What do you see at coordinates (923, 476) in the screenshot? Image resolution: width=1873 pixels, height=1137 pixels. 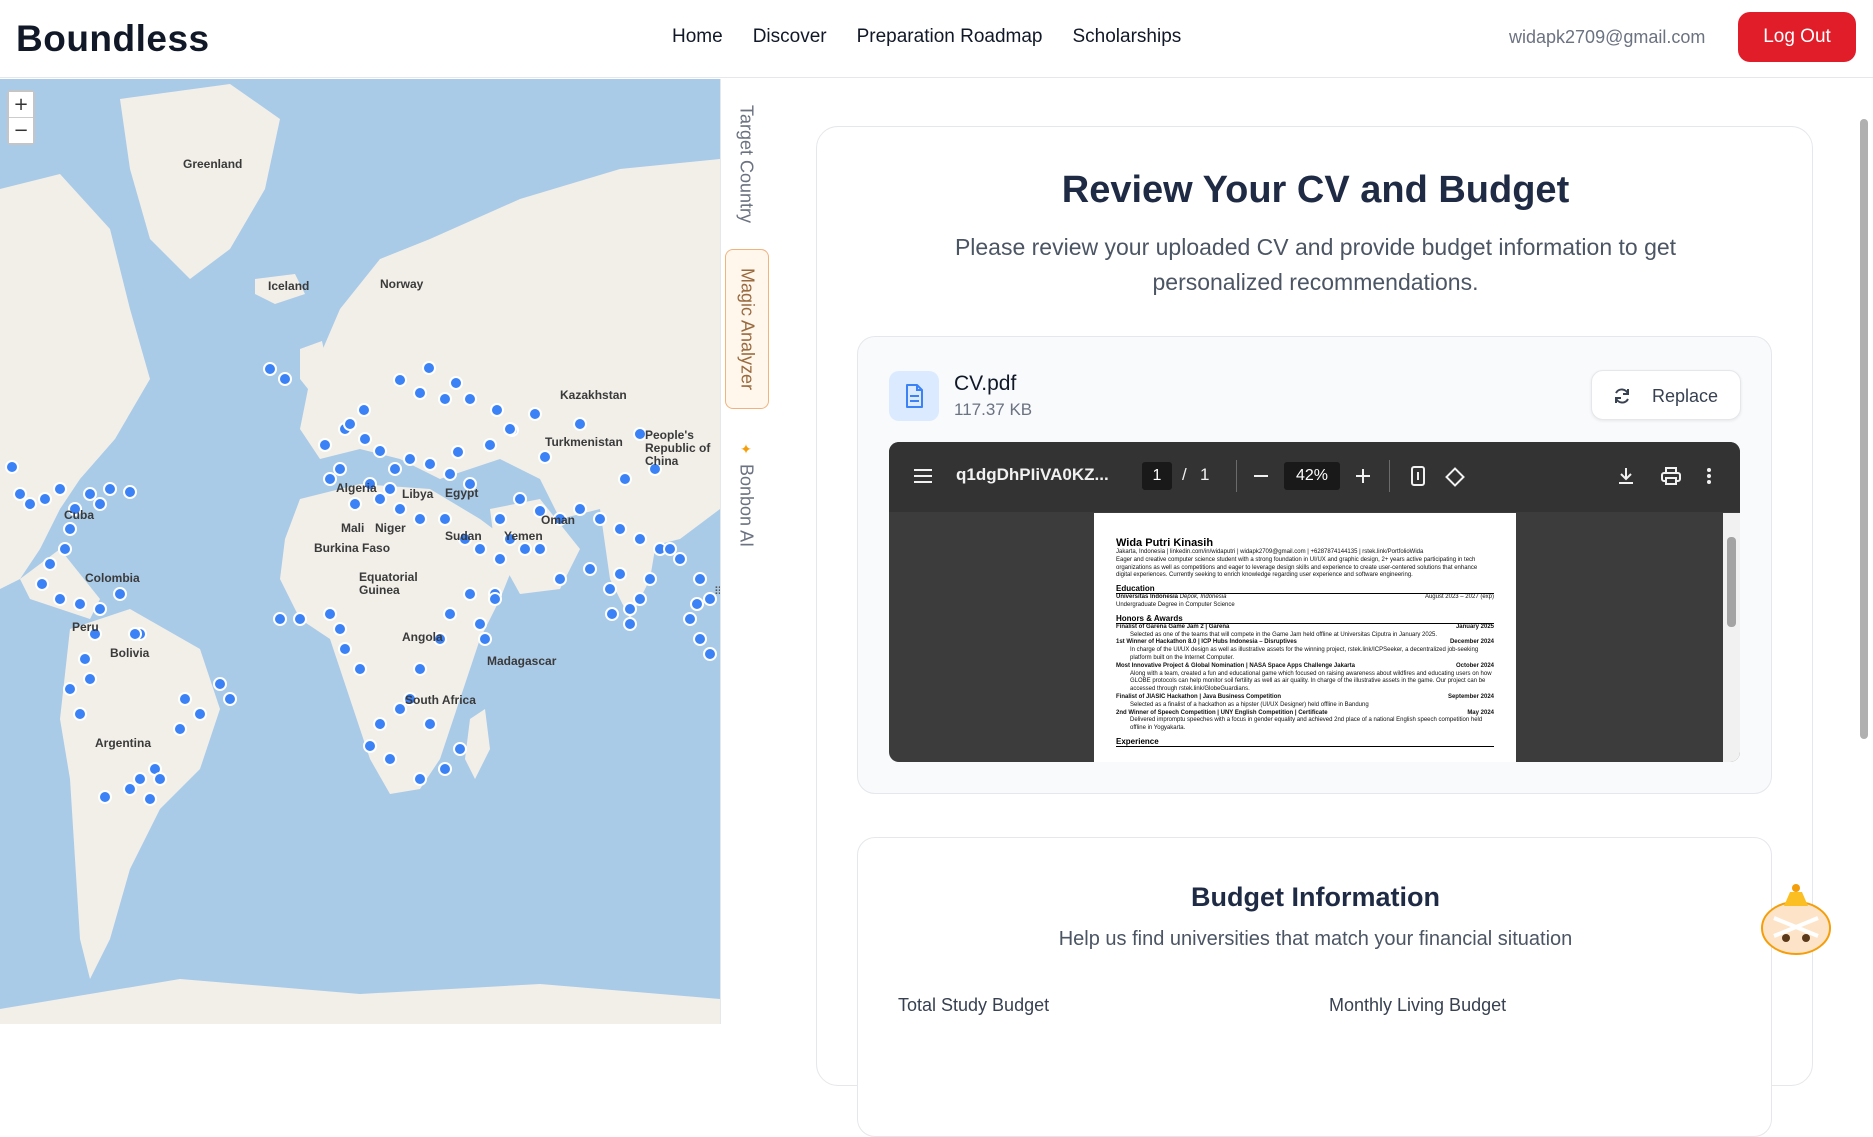 I see `menu-icon` at bounding box center [923, 476].